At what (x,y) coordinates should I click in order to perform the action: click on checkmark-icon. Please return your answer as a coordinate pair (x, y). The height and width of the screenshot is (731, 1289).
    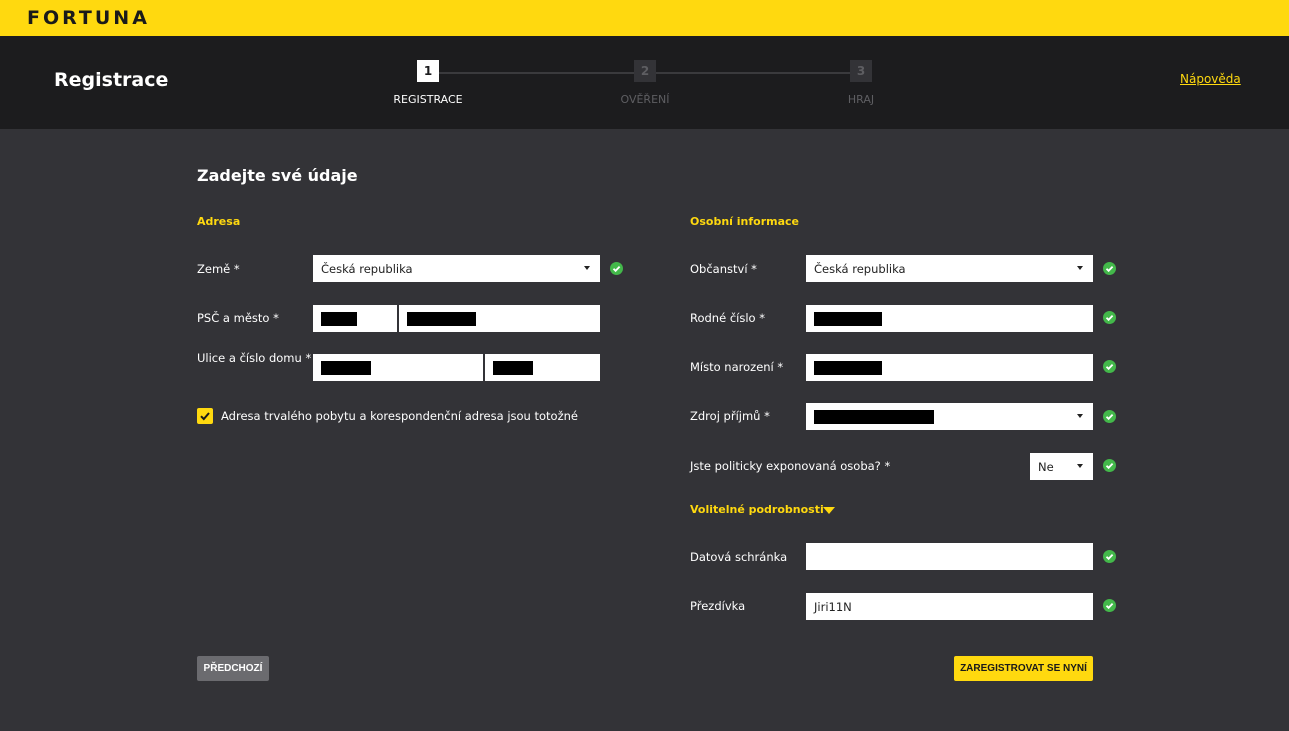
    Looking at the image, I should click on (205, 416).